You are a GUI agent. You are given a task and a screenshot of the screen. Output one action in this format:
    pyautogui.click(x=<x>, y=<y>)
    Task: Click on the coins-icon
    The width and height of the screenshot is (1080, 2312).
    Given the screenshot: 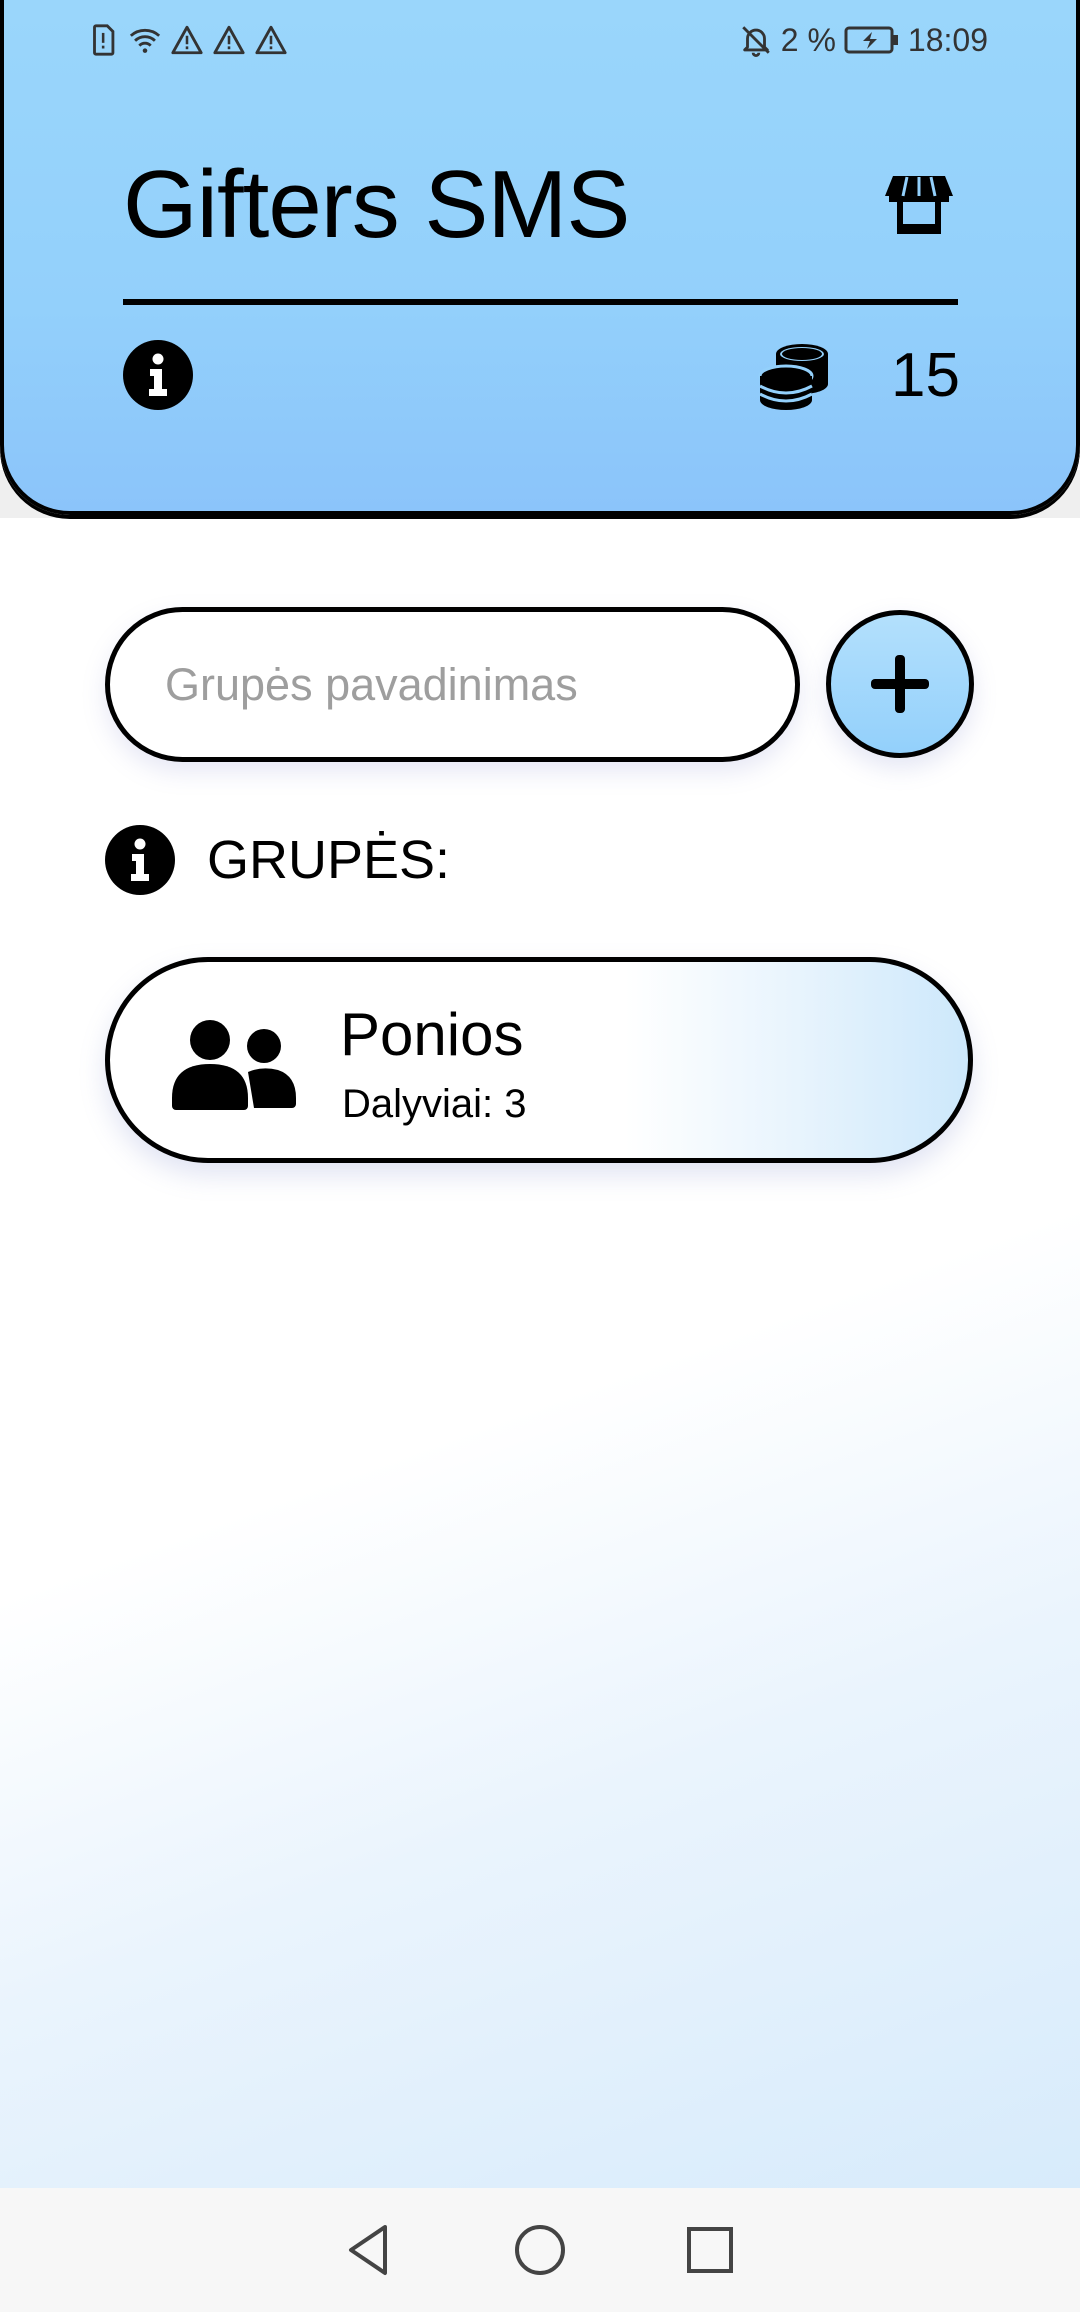 What is the action you would take?
    pyautogui.click(x=793, y=377)
    